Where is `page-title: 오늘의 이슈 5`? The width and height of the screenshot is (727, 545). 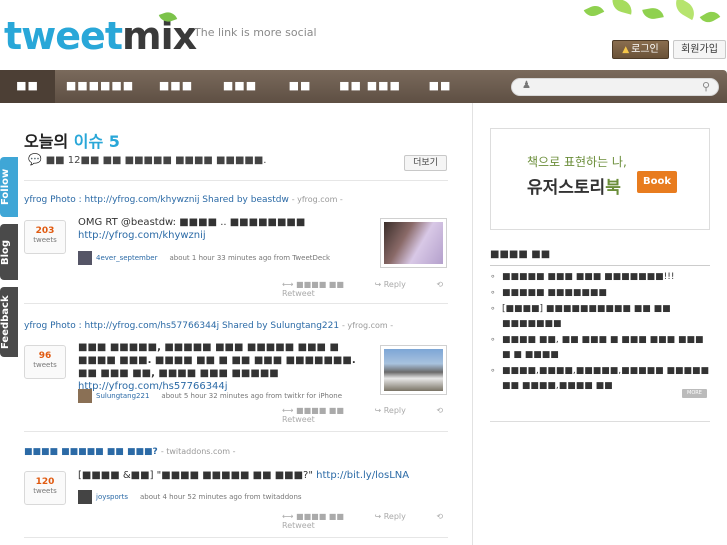 page-title: 오늘의 이슈 5 is located at coordinates (72, 140).